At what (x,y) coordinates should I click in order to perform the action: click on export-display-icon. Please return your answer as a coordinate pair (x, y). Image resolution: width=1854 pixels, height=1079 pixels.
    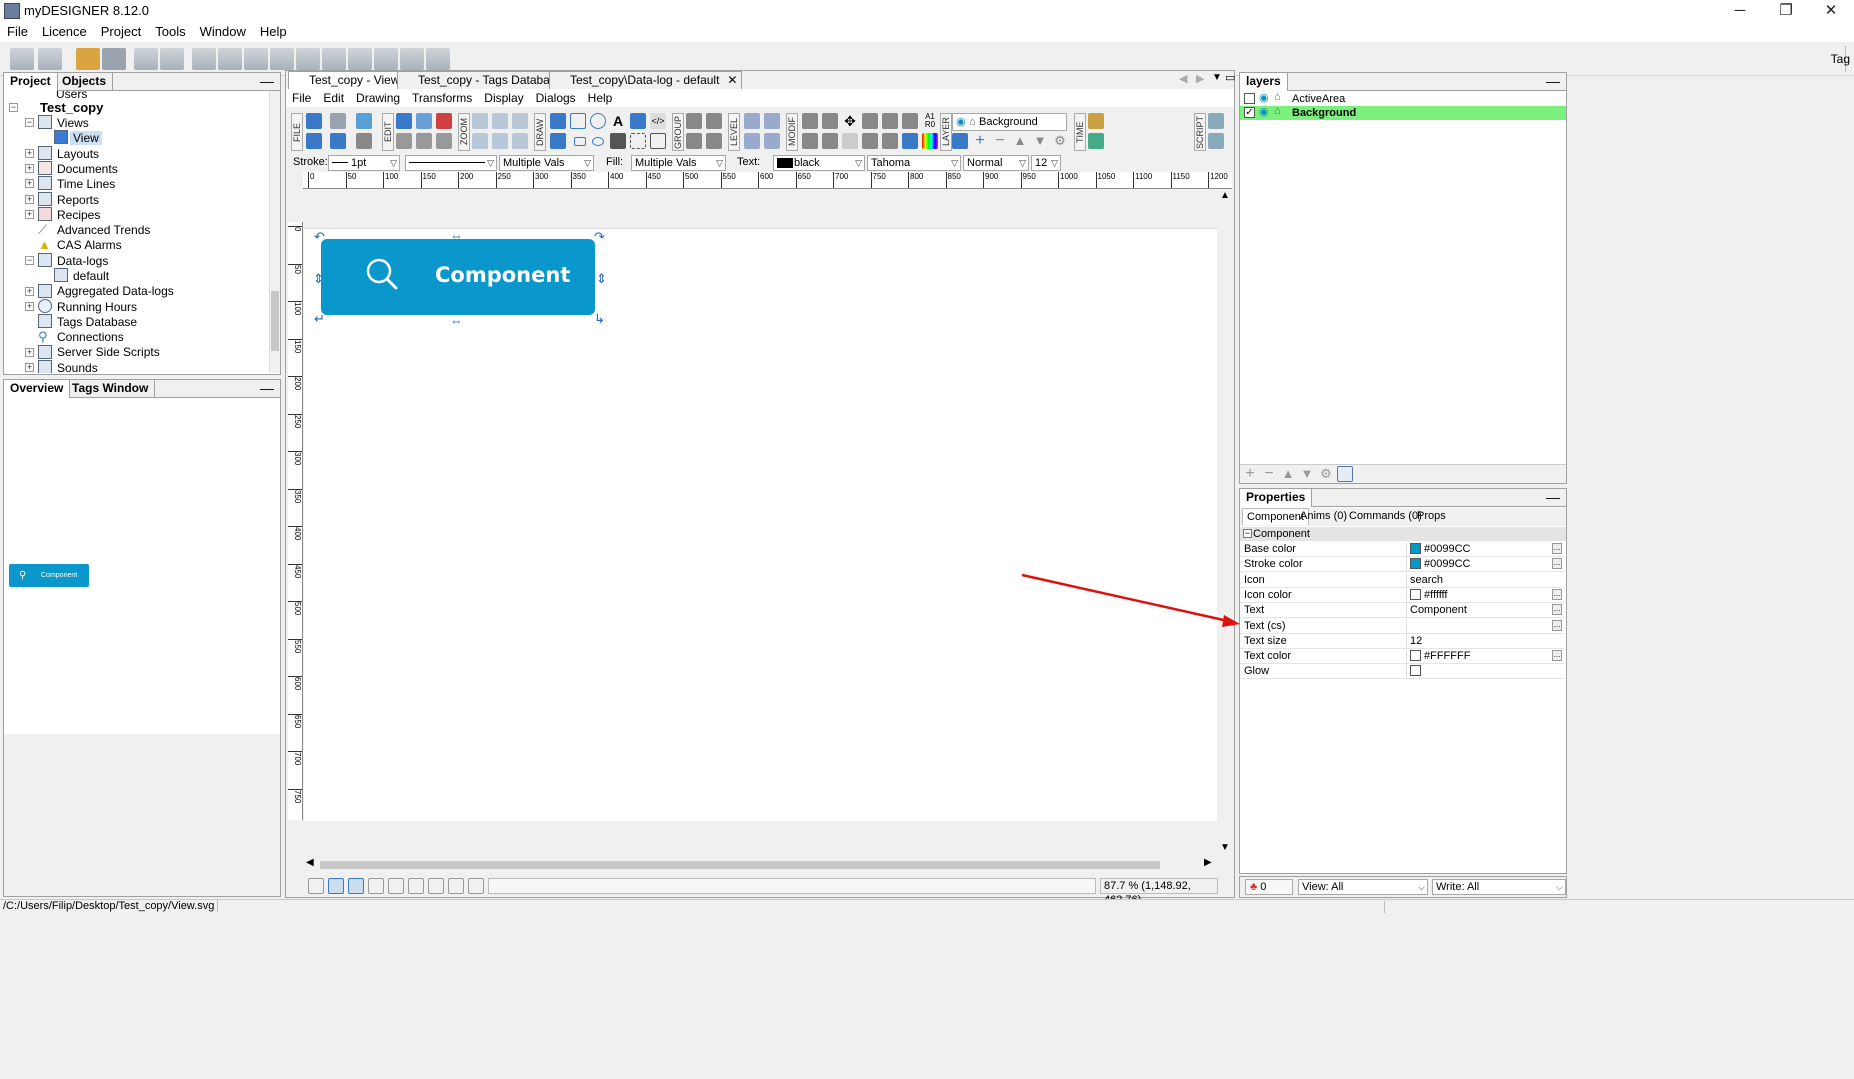
    Looking at the image, I should click on (308, 59).